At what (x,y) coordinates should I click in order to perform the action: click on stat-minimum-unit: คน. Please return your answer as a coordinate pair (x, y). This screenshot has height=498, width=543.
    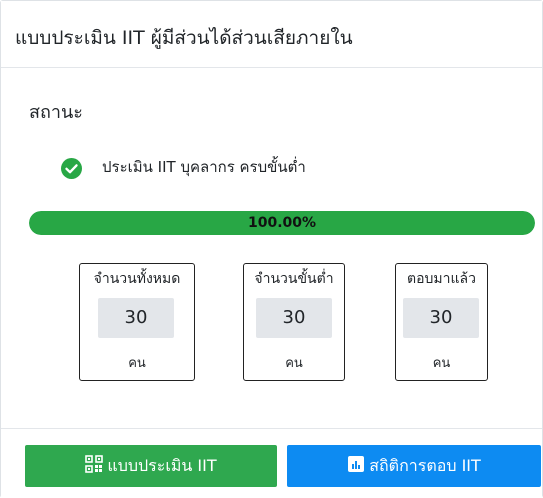
    Looking at the image, I should click on (294, 363).